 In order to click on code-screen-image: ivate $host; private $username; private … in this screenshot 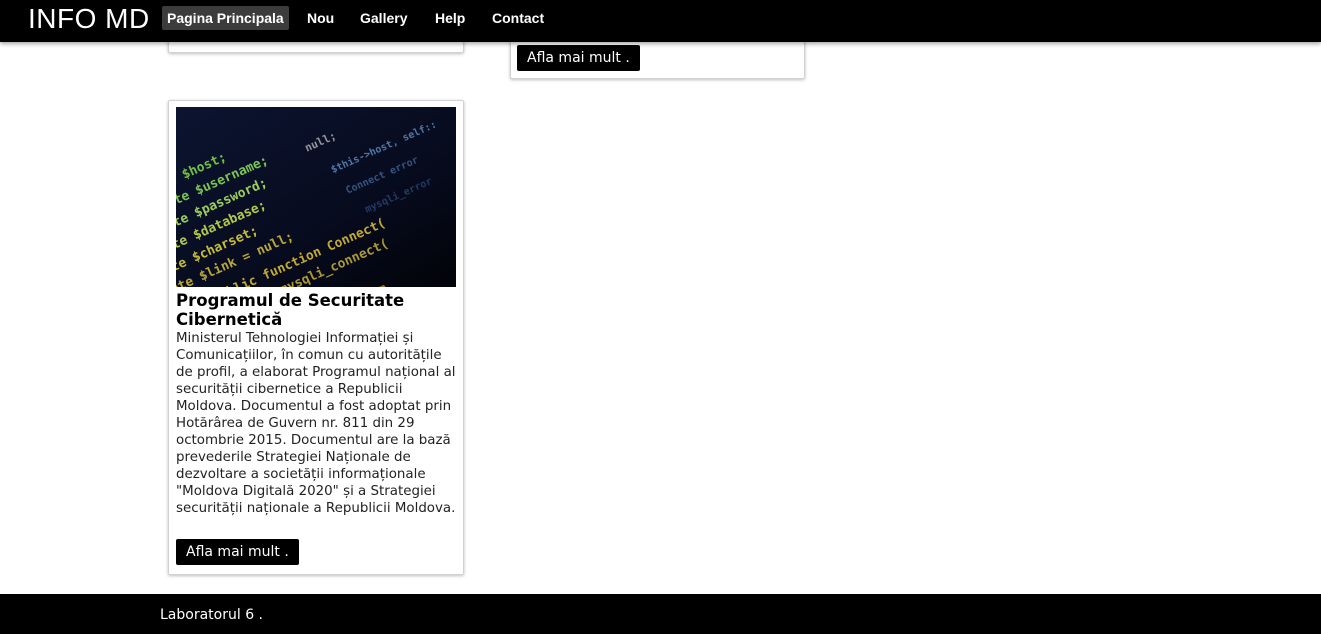, I will do `click(316, 197)`.